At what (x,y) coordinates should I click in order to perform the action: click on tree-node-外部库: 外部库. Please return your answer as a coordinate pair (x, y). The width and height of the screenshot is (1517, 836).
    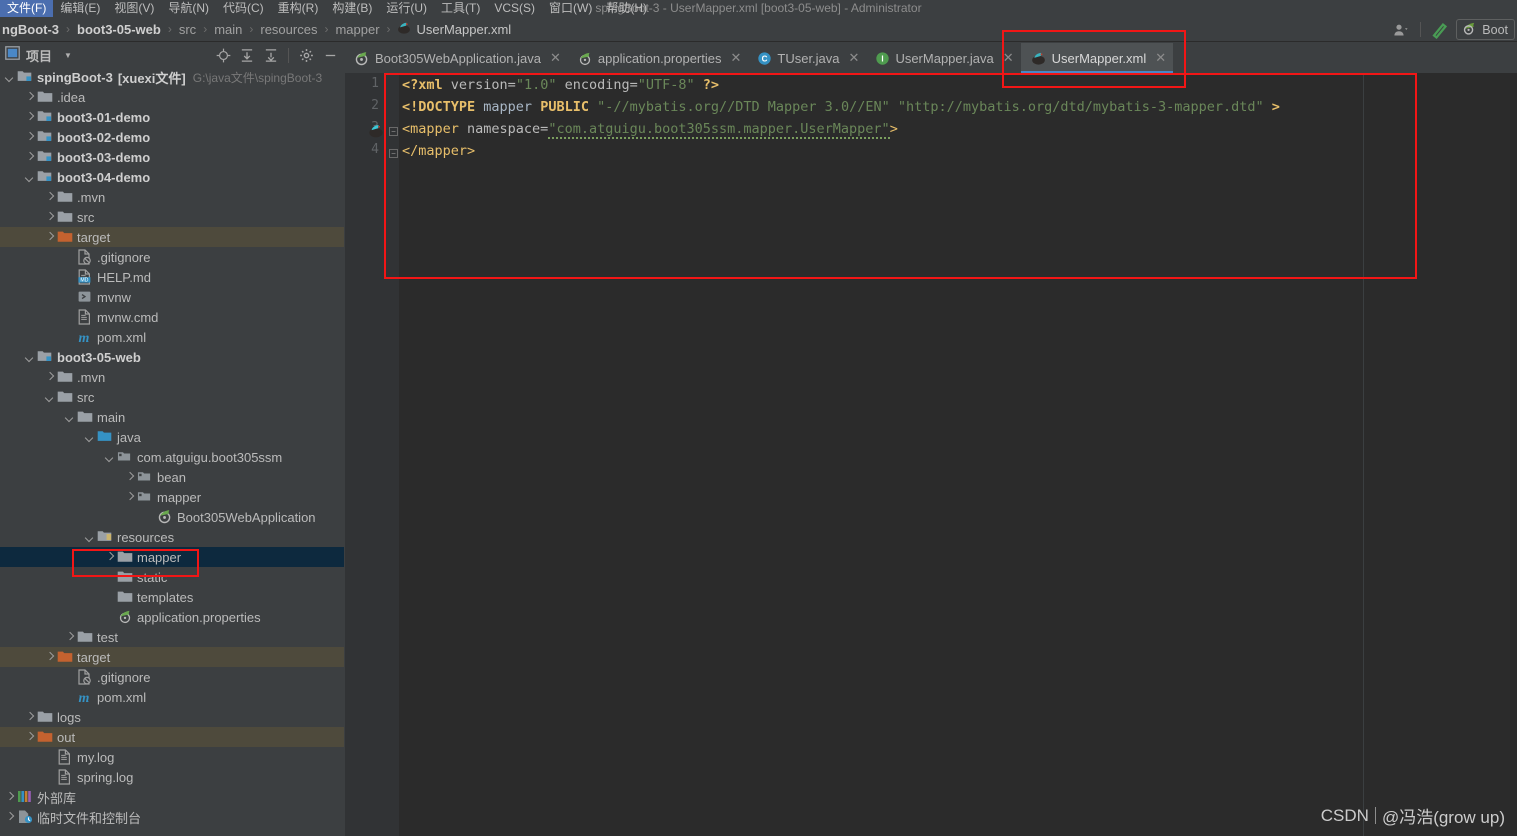
    Looking at the image, I should click on (172, 797).